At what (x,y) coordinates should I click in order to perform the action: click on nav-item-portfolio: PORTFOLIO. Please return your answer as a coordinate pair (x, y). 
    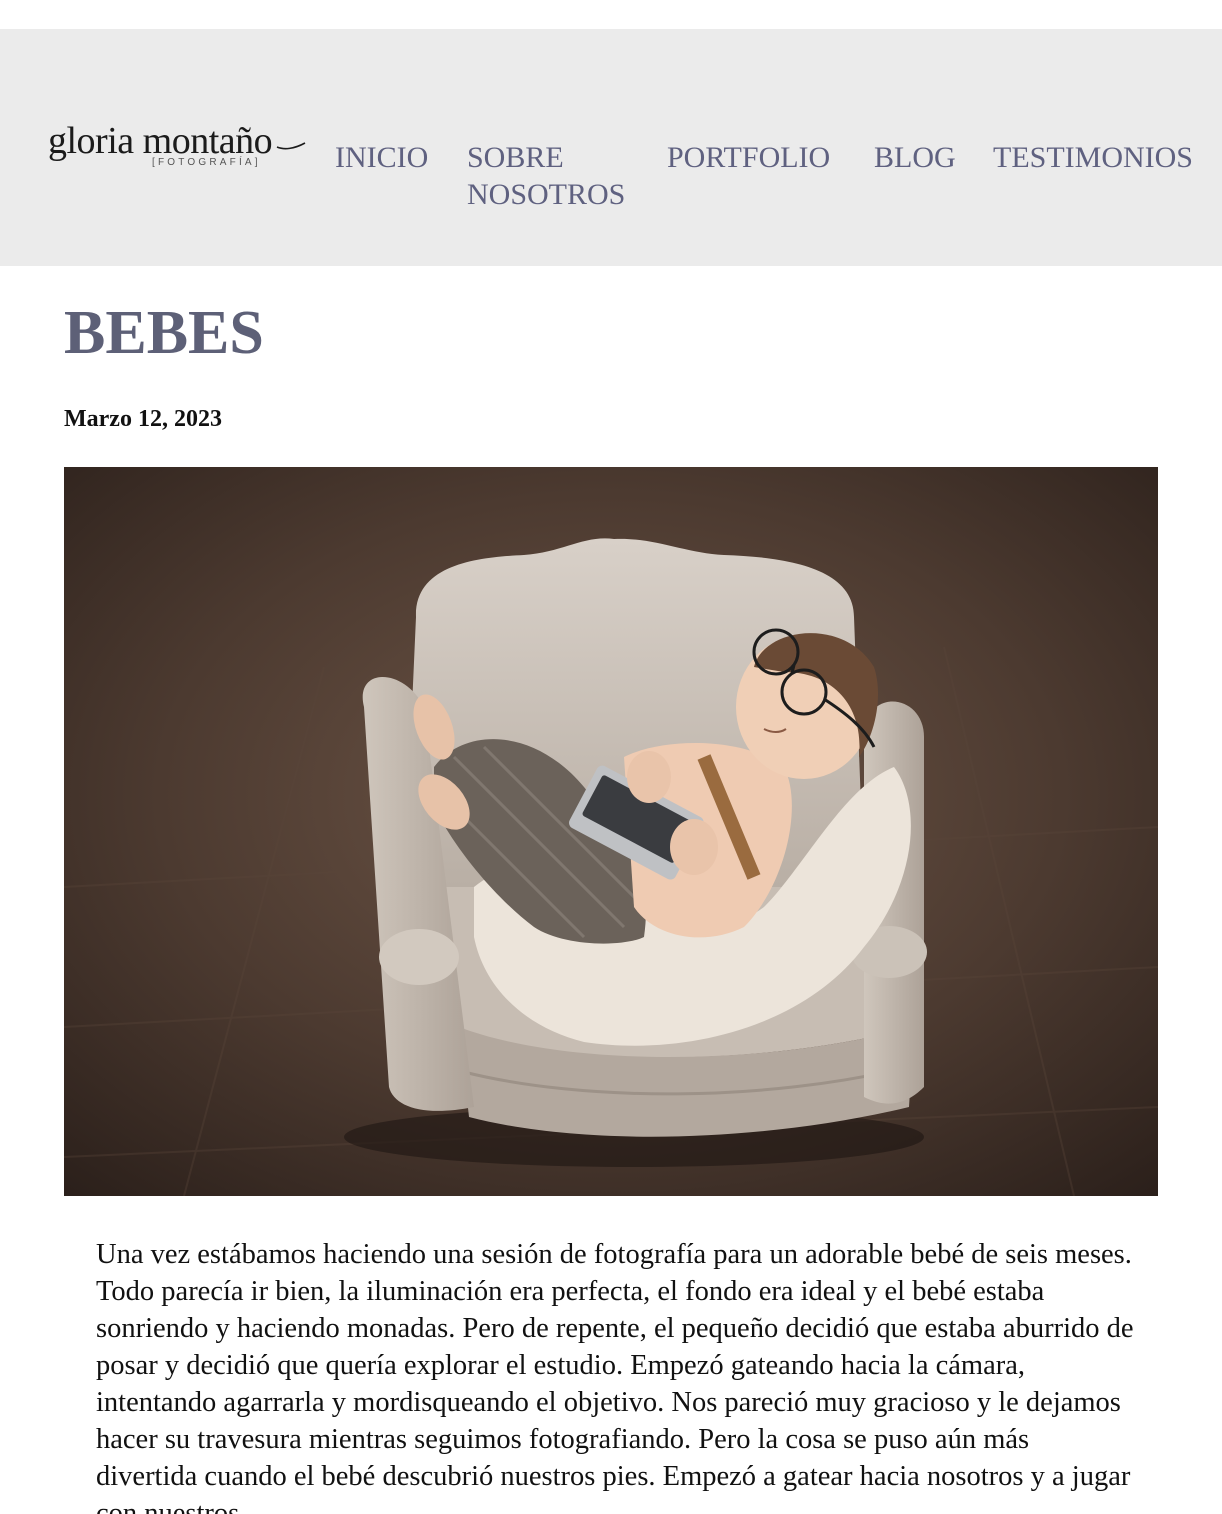
    Looking at the image, I should click on (748, 157).